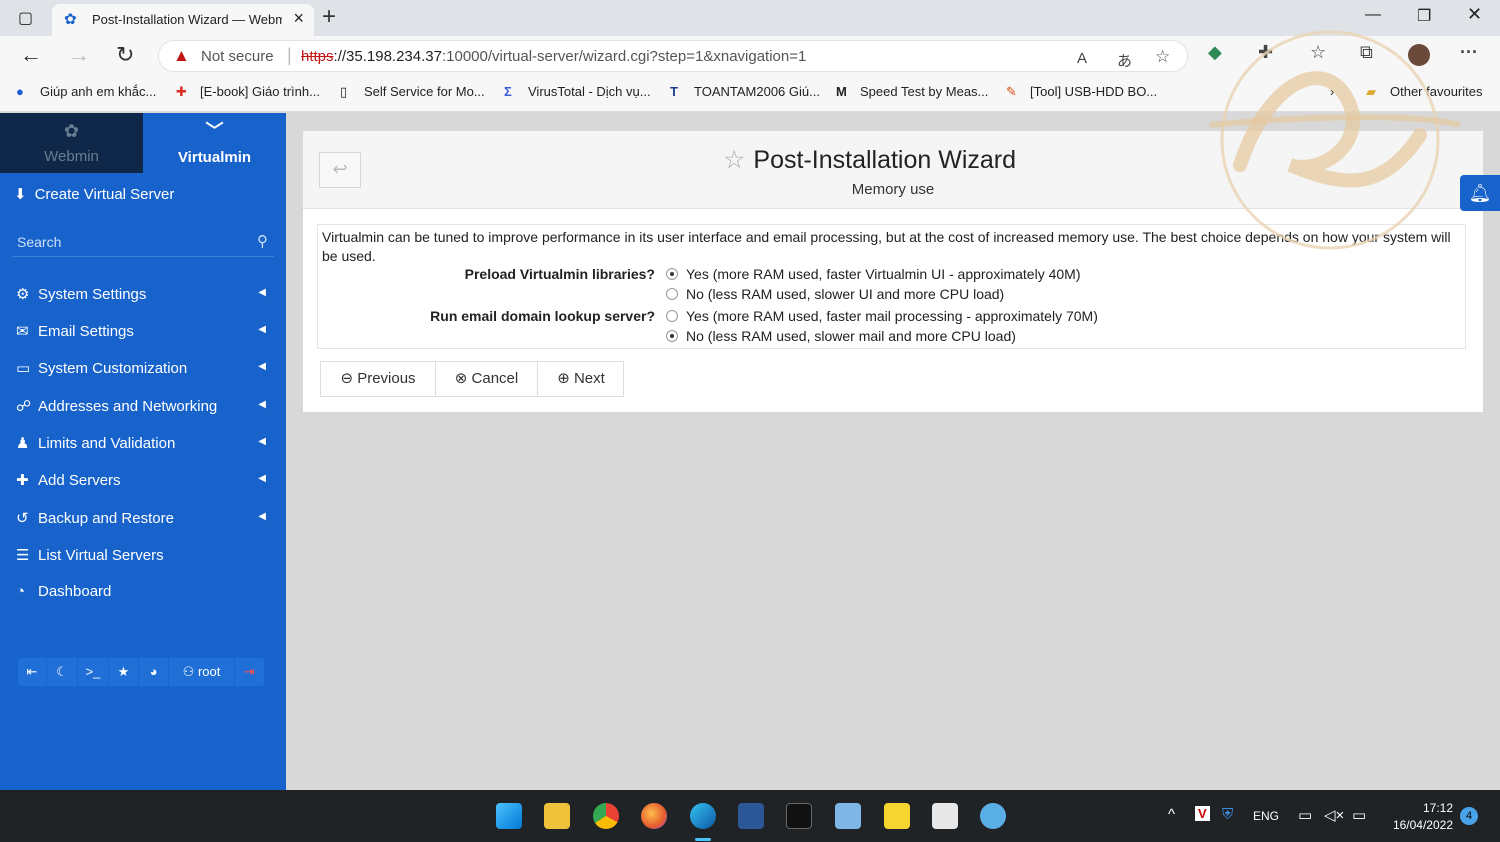  I want to click on sidebar-item-backup-restore: ↺ Backup and Restore ◀, so click(144, 520).